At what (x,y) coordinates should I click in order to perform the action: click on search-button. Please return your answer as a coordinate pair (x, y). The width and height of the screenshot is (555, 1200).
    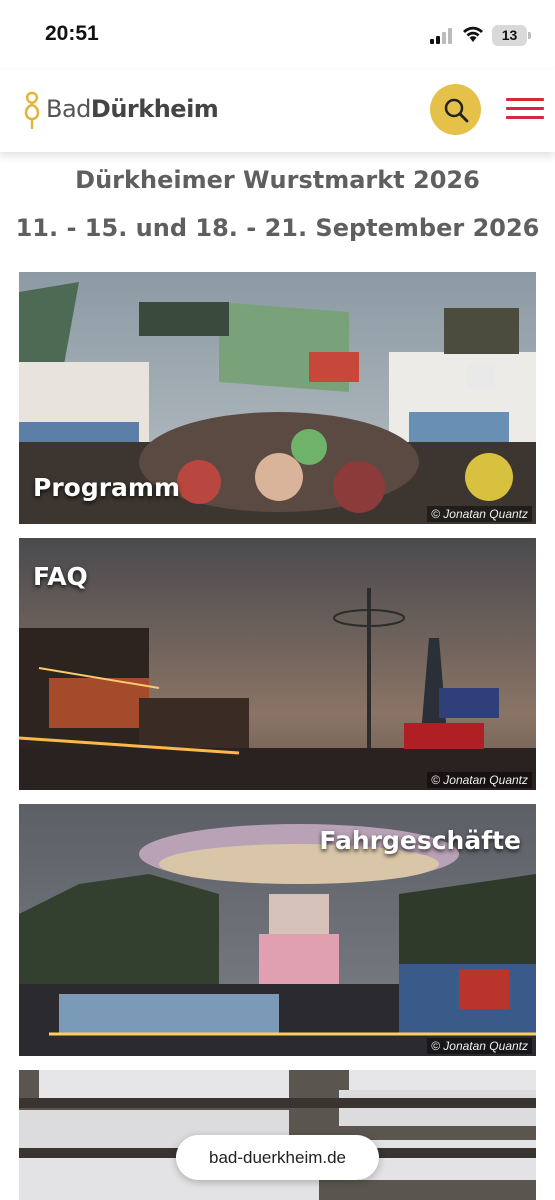
    Looking at the image, I should click on (455, 109).